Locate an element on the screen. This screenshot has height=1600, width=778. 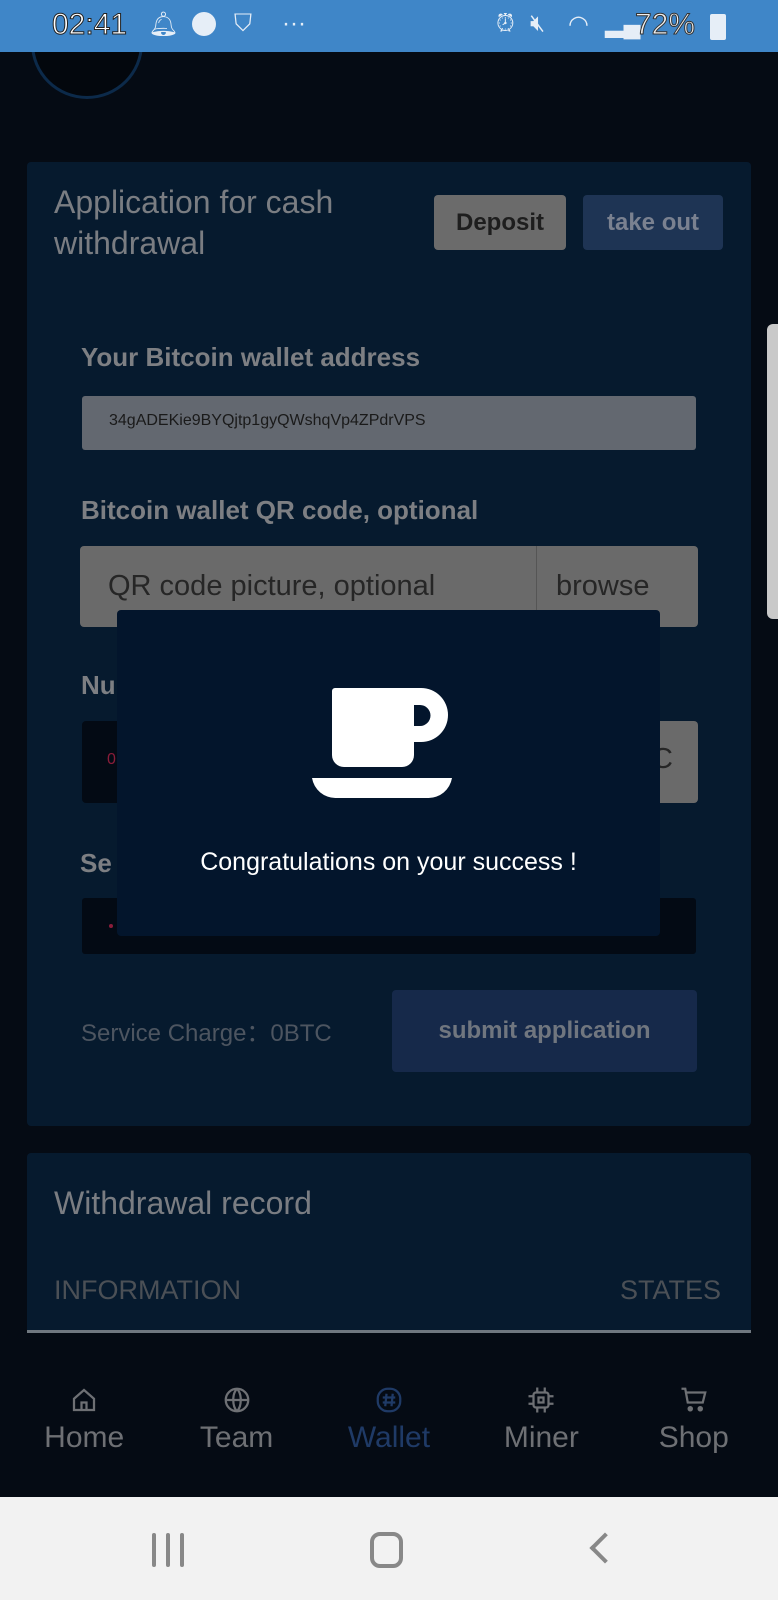
nav-team: Team is located at coordinates (237, 1441).